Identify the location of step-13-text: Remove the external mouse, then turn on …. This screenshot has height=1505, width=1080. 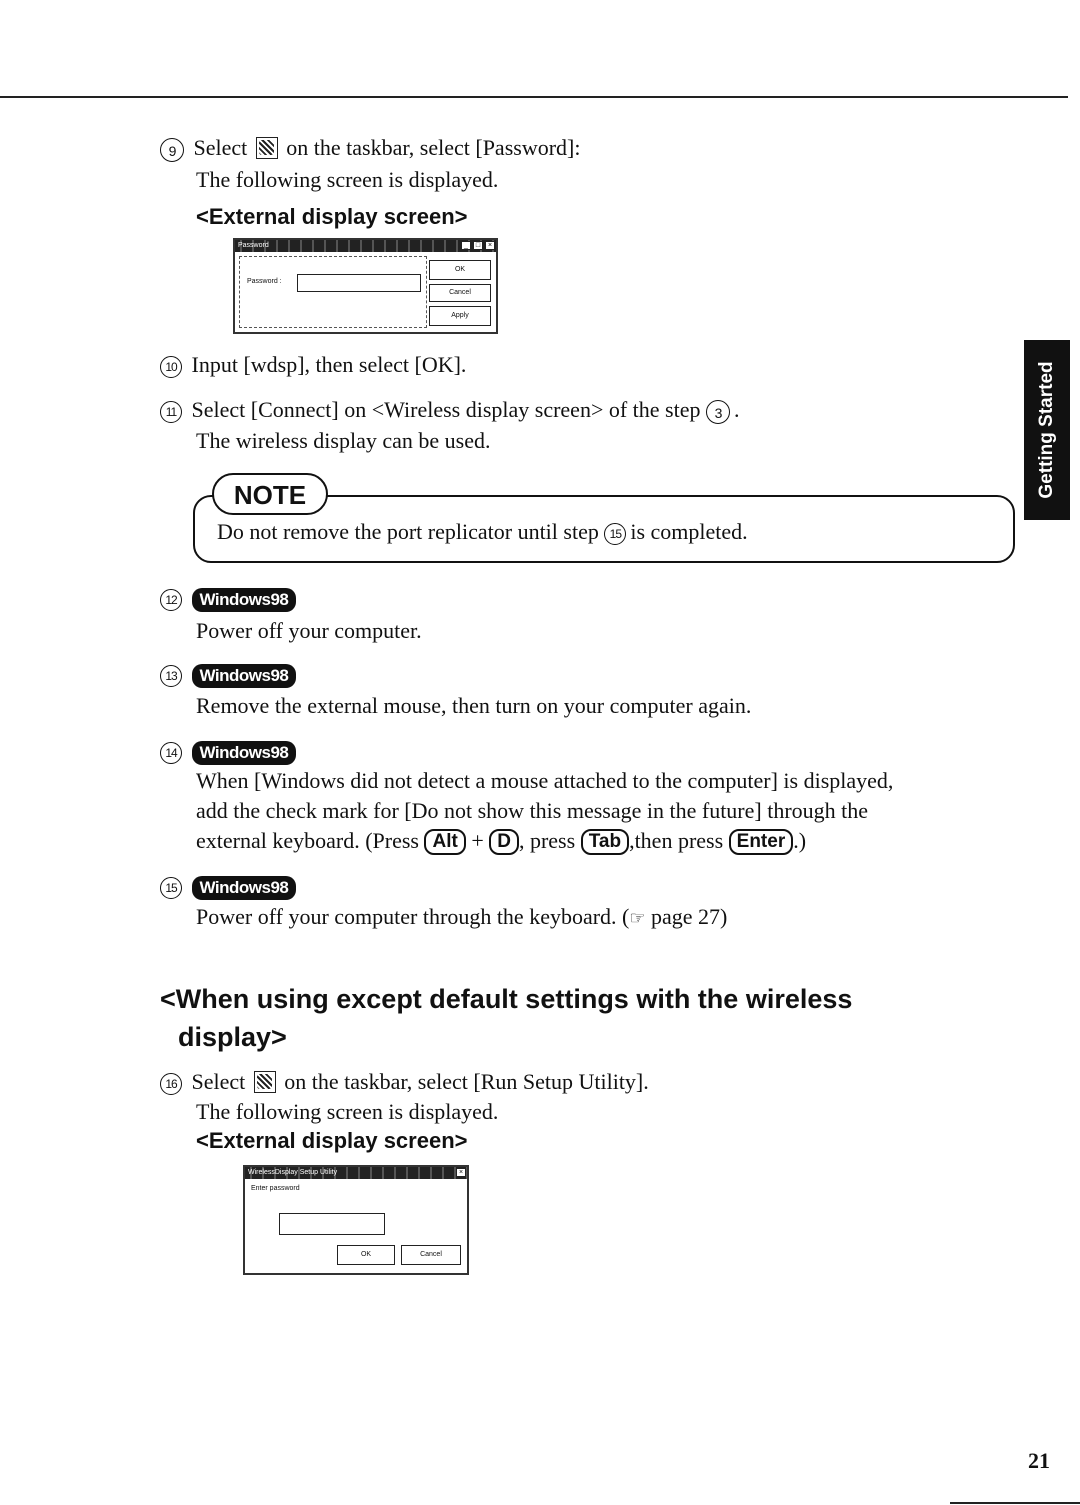
(474, 705).